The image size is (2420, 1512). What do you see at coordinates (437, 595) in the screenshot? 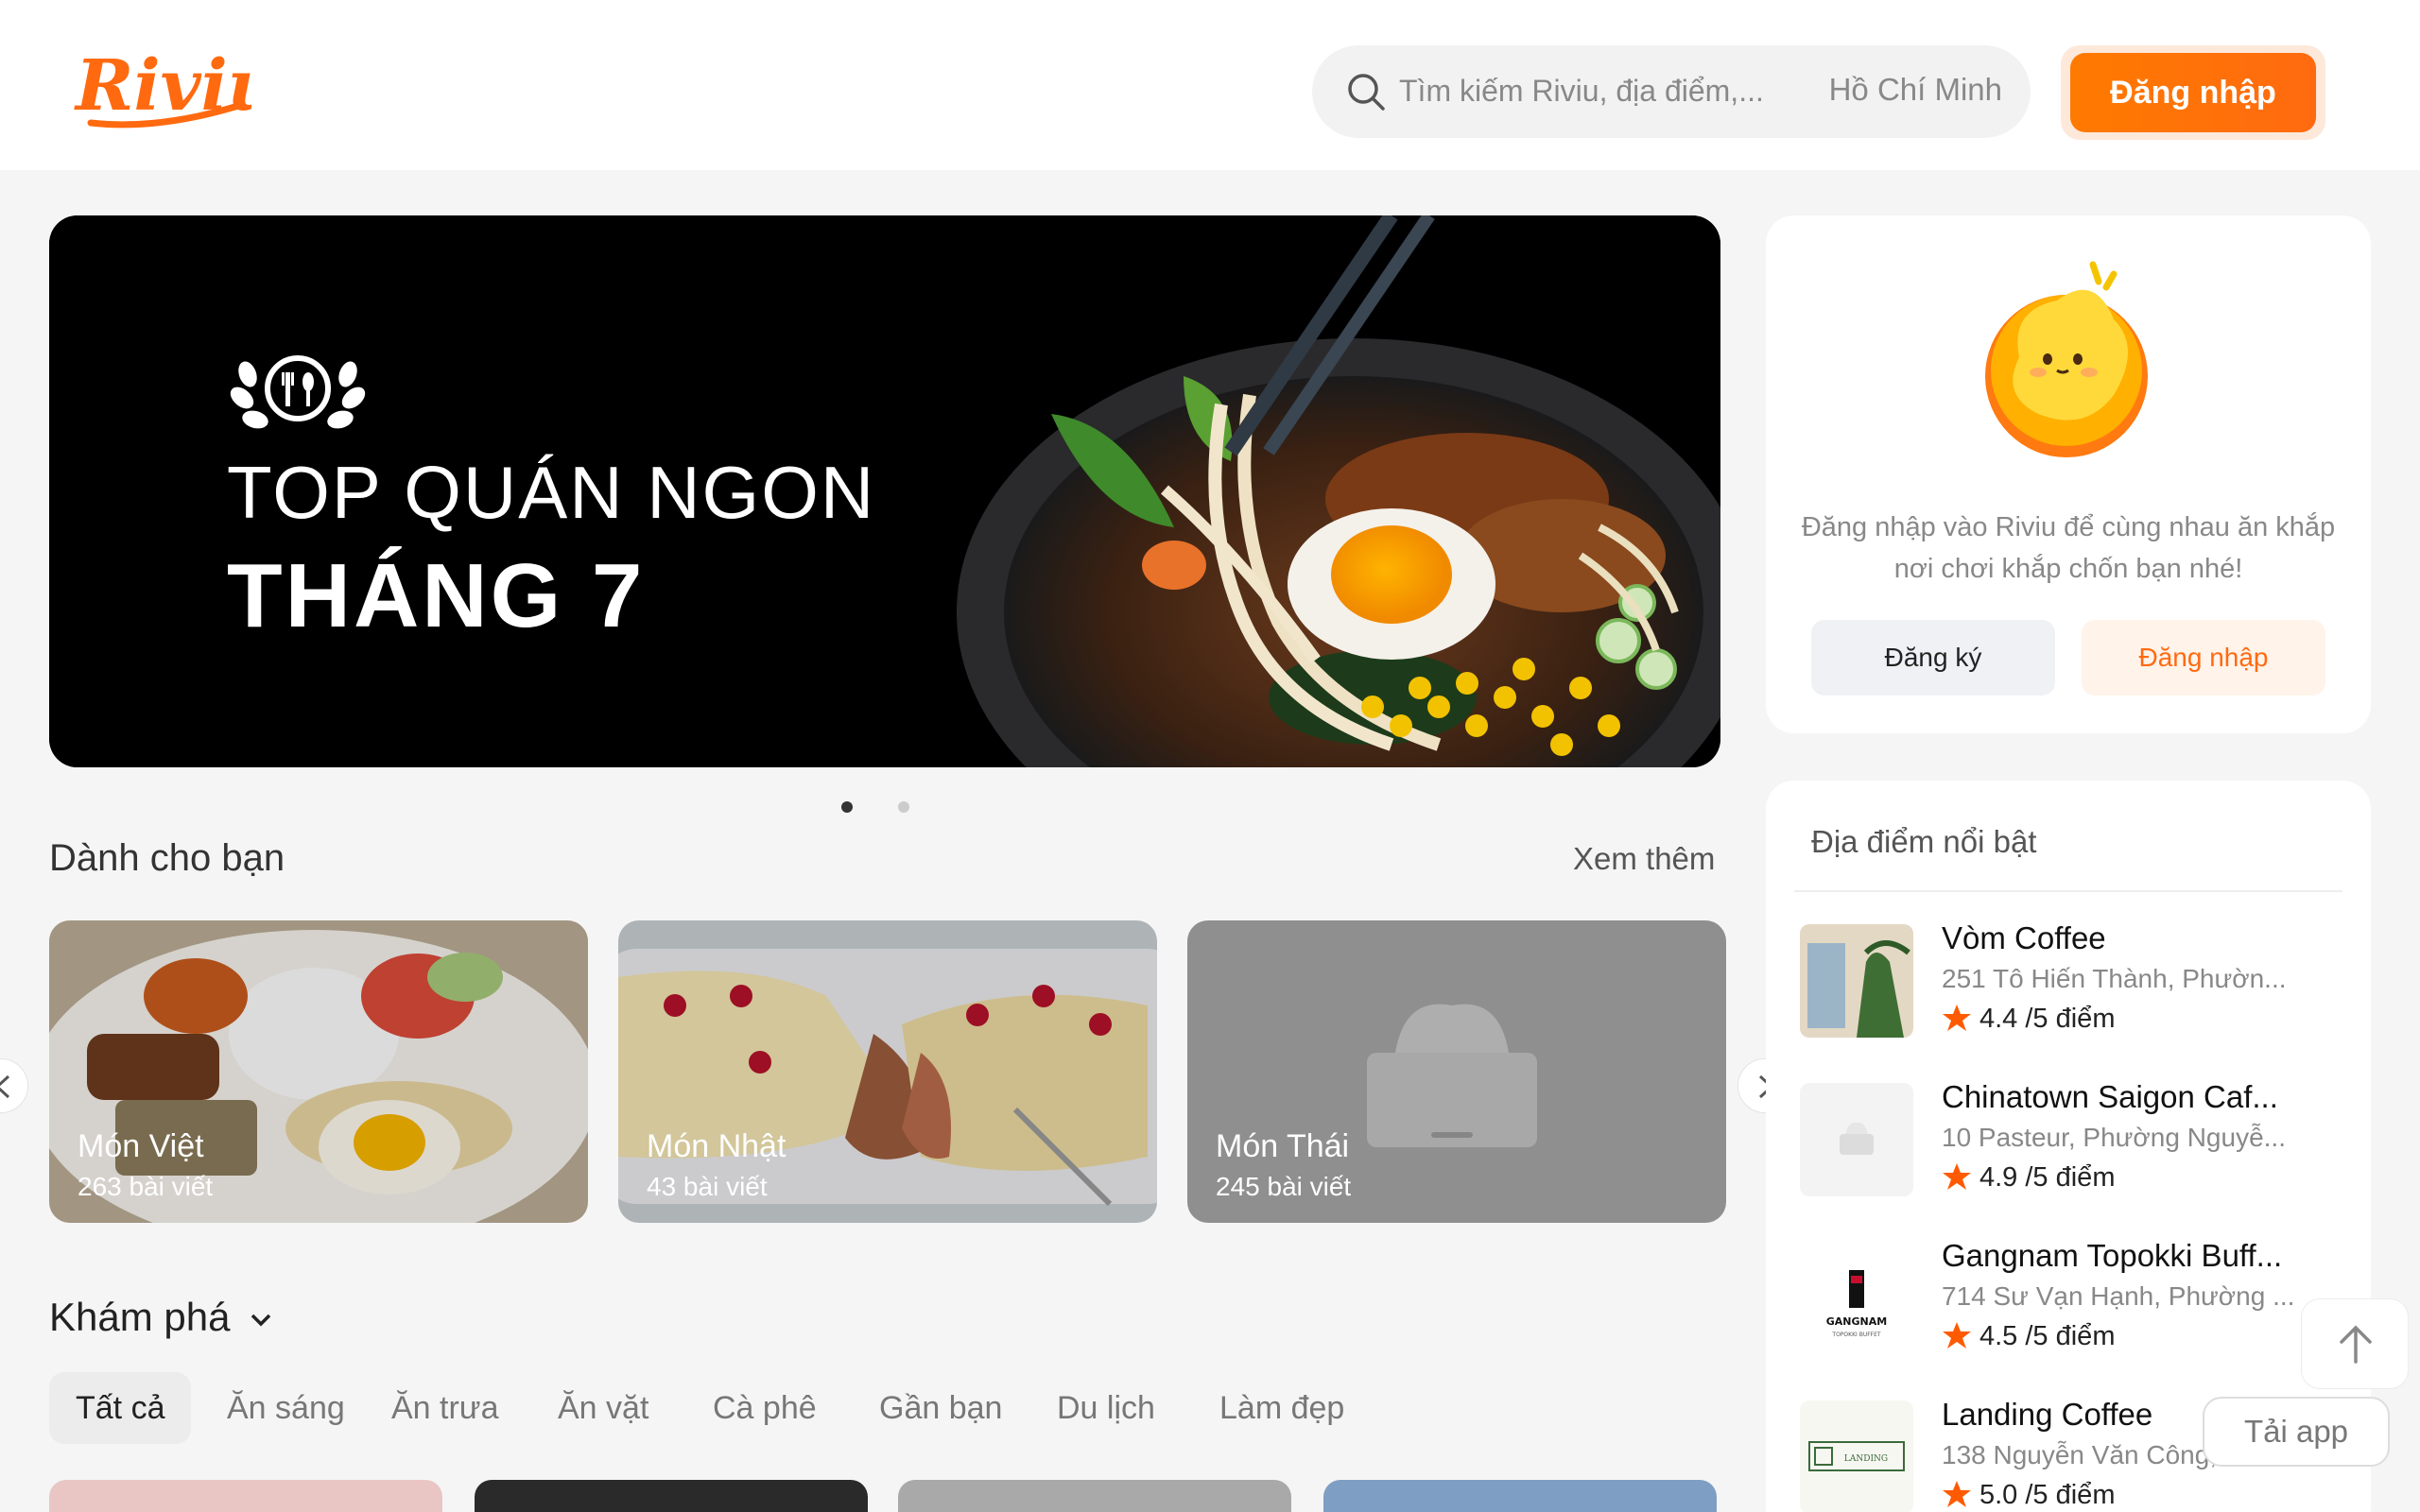
I see `banner-subheadline: THÁNG 7` at bounding box center [437, 595].